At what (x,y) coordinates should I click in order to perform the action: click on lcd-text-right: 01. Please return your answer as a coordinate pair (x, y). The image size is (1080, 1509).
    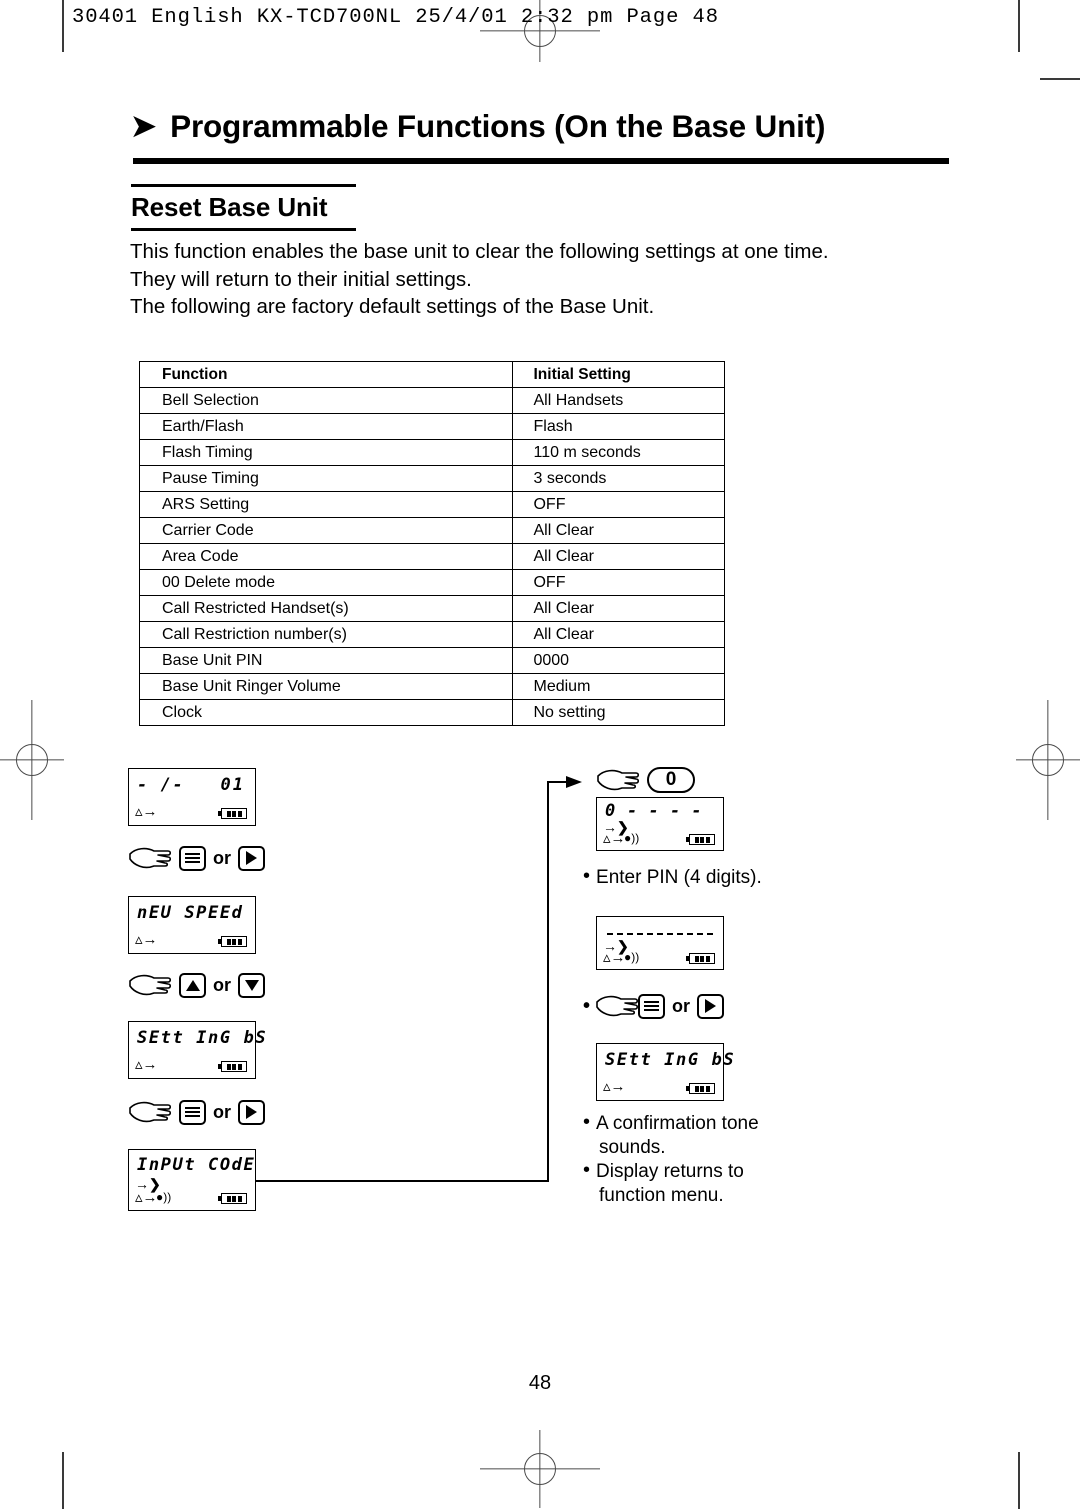
    Looking at the image, I should click on (232, 785).